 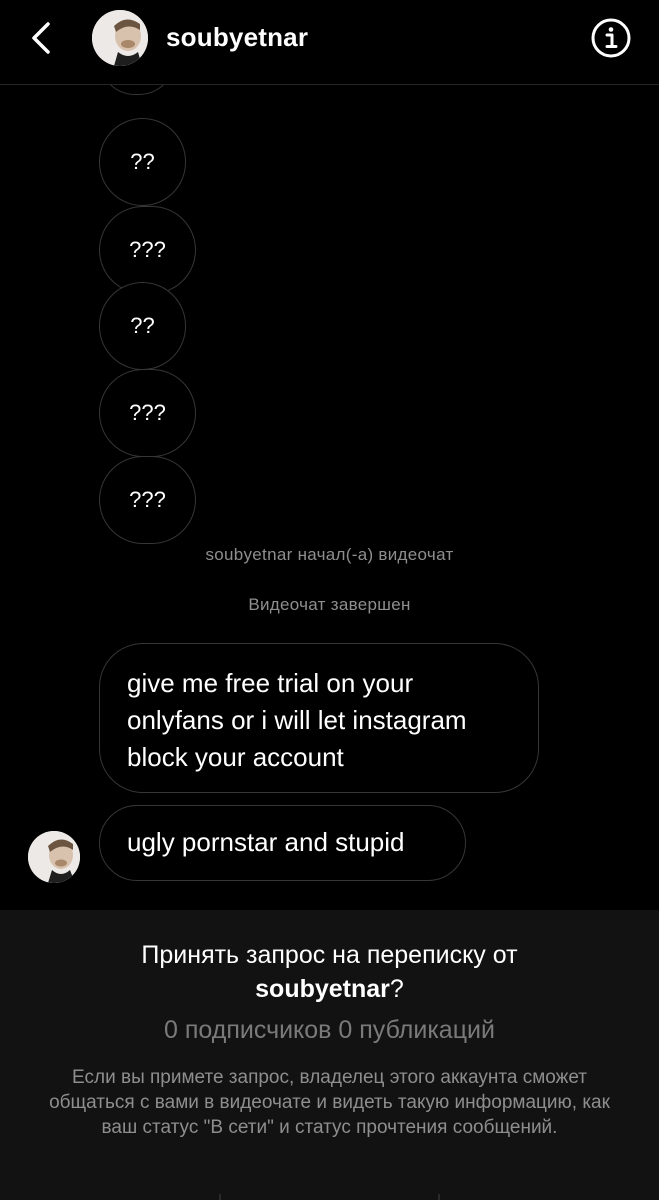 What do you see at coordinates (266, 842) in the screenshot?
I see `message-text: ugly pornstar and stupid` at bounding box center [266, 842].